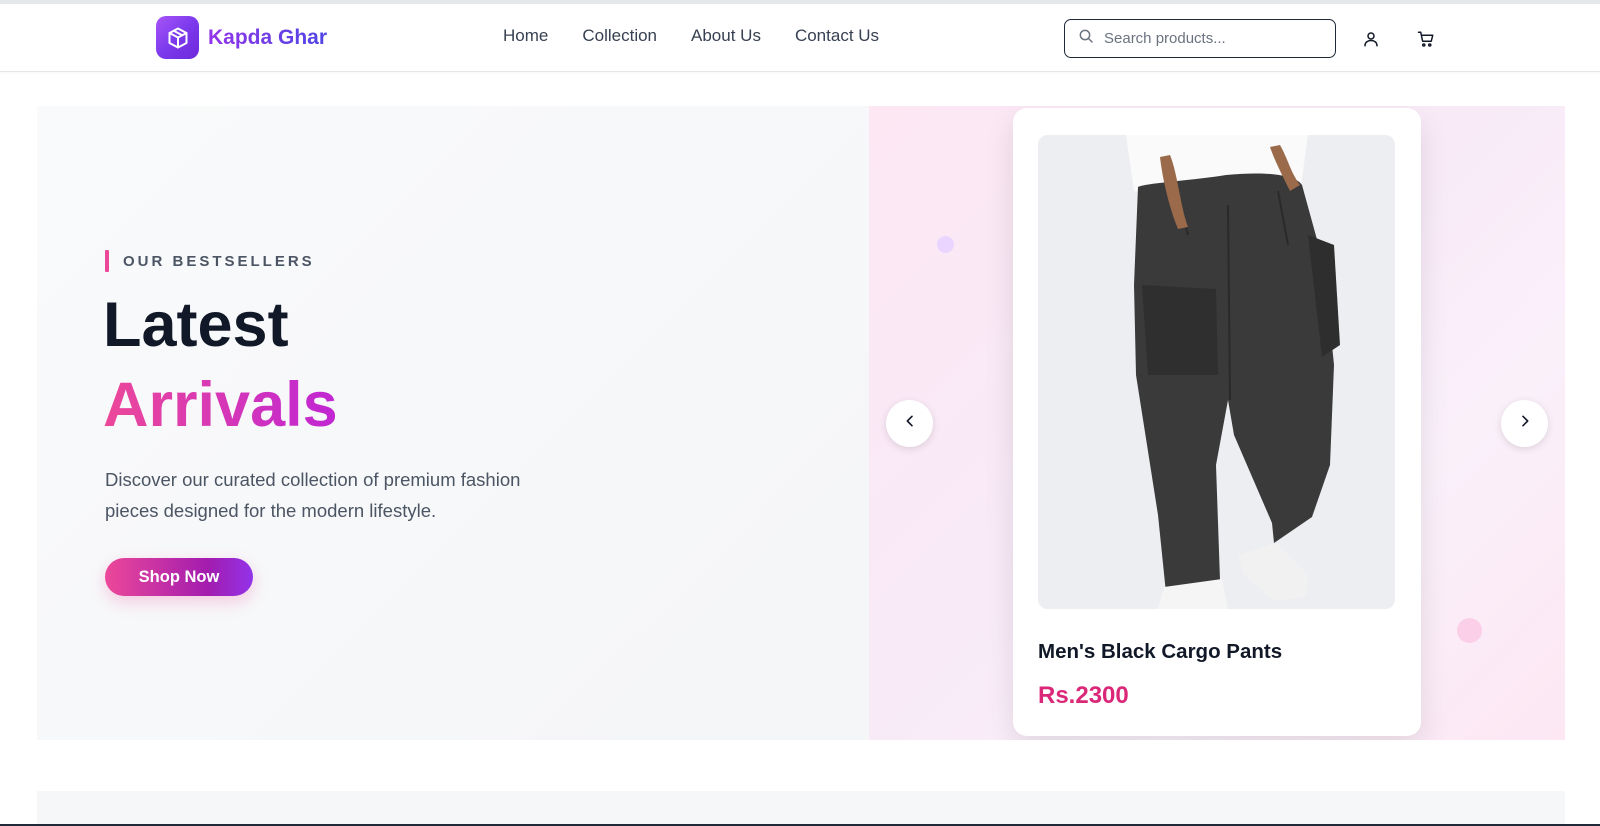 The image size is (1600, 826). What do you see at coordinates (1160, 652) in the screenshot?
I see `product-name: Men's Black Cargo Pants` at bounding box center [1160, 652].